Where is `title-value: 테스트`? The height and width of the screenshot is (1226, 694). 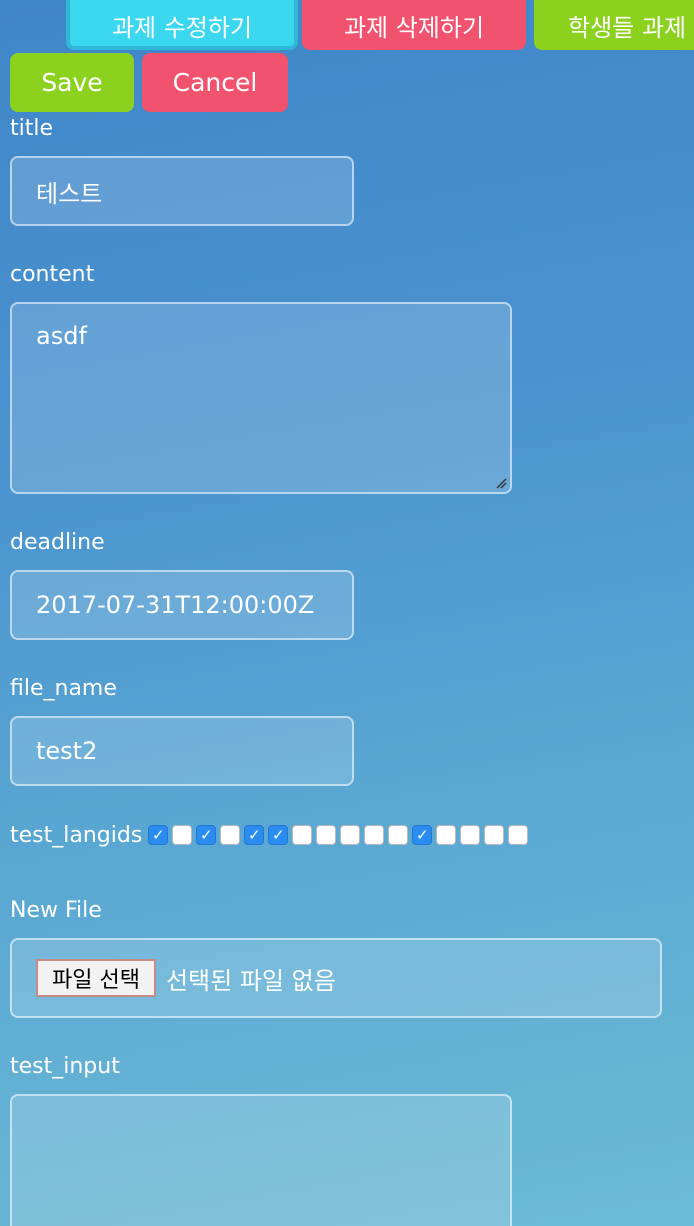
title-value: 테스트 is located at coordinates (69, 193).